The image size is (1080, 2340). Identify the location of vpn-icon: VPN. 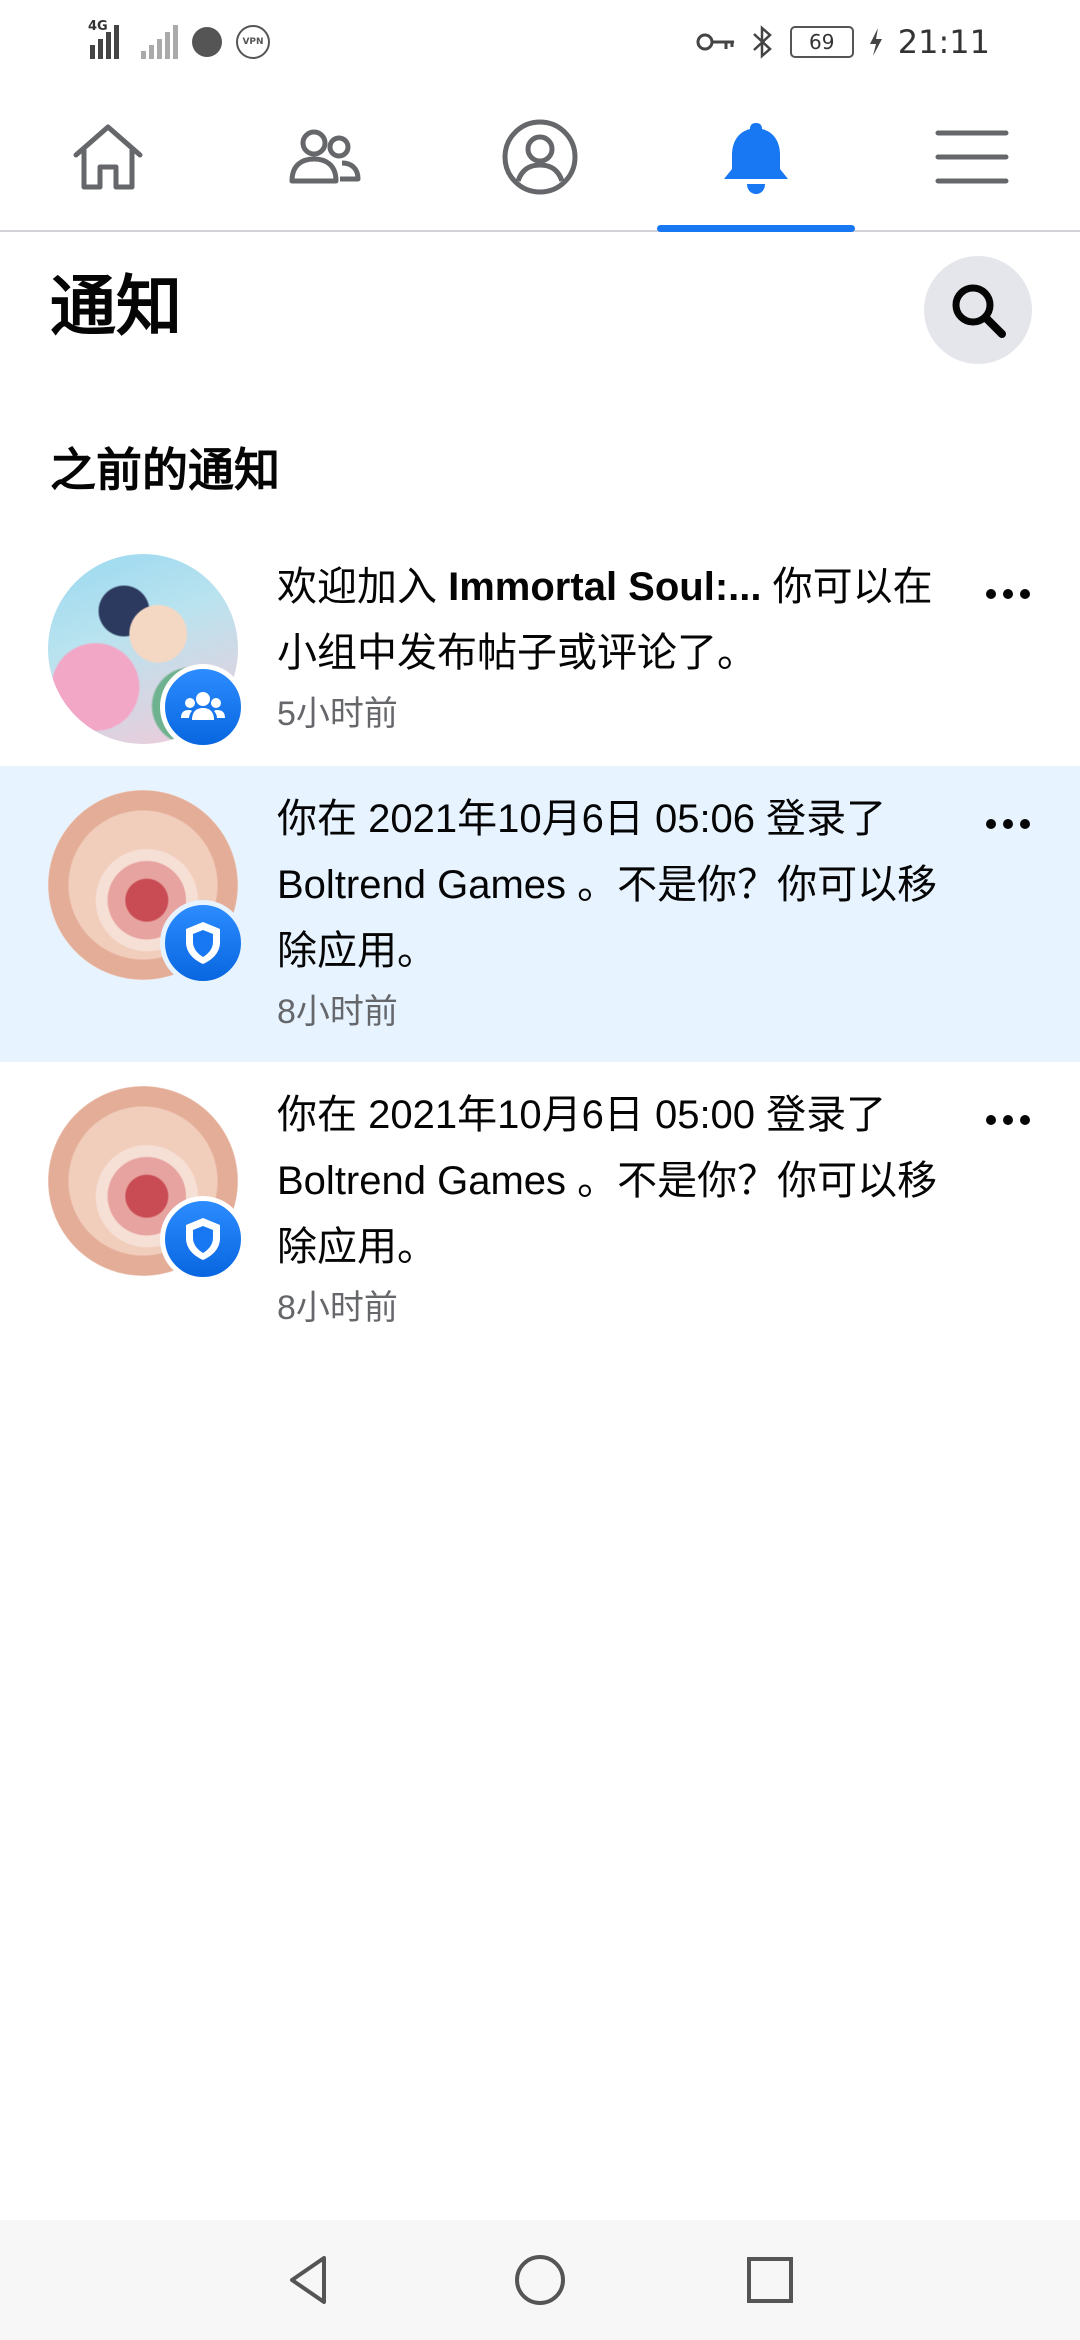
(253, 42).